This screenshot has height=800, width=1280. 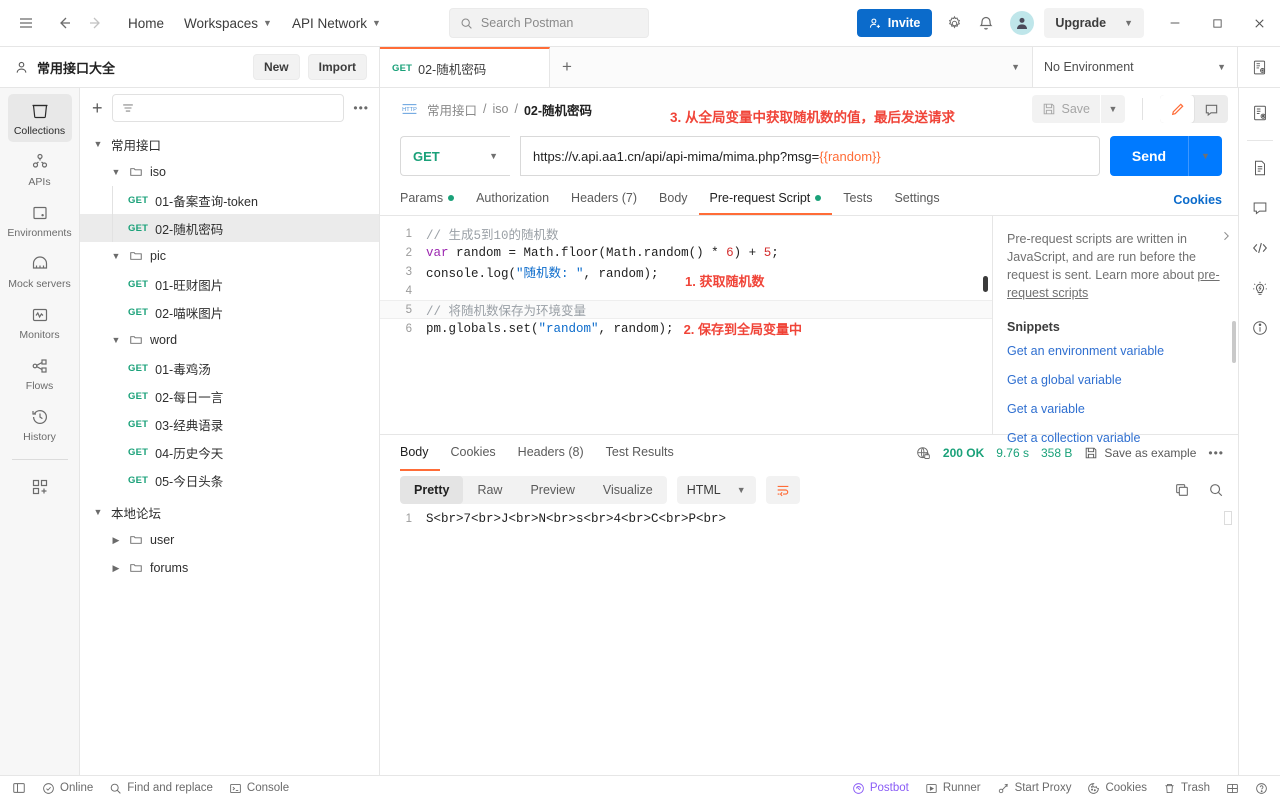 What do you see at coordinates (229, 540) in the screenshot?
I see `tree-folder-user: ▶ user` at bounding box center [229, 540].